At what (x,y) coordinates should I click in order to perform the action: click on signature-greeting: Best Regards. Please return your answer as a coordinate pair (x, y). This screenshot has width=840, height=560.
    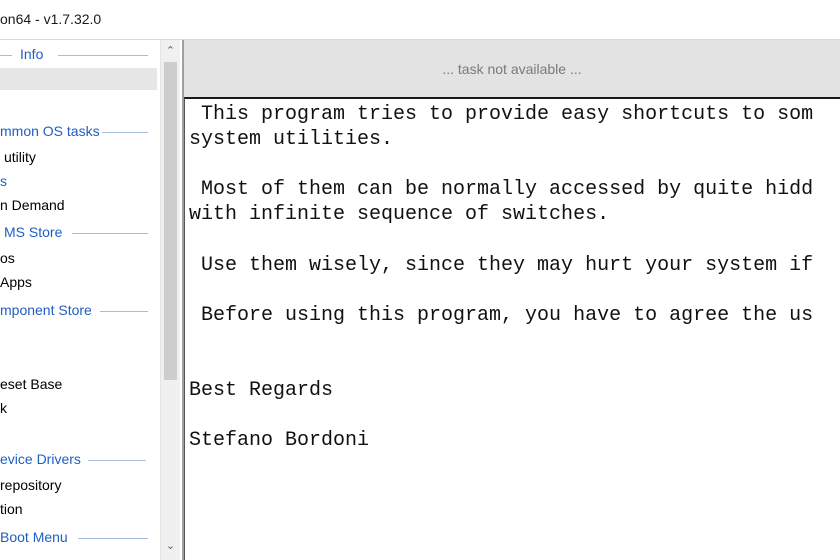
    Looking at the image, I should click on (261, 390).